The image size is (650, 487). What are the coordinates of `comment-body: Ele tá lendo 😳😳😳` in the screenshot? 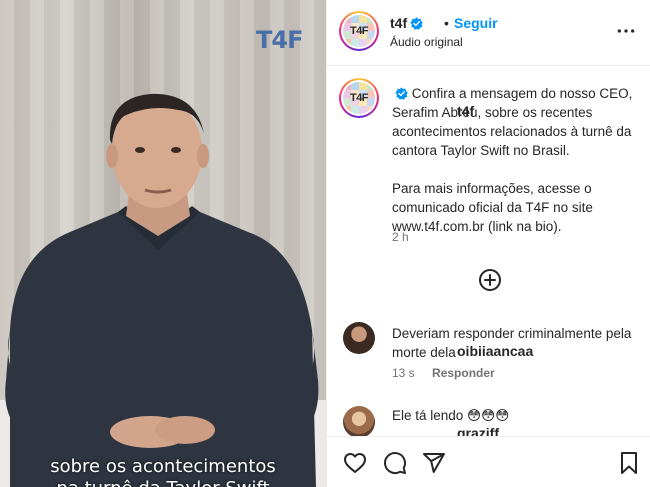 It's located at (451, 415).